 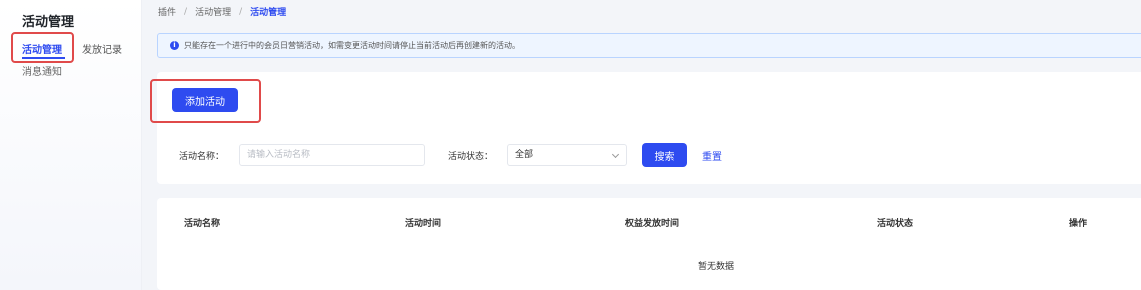 I want to click on activity-status-value: 全部, so click(x=524, y=155).